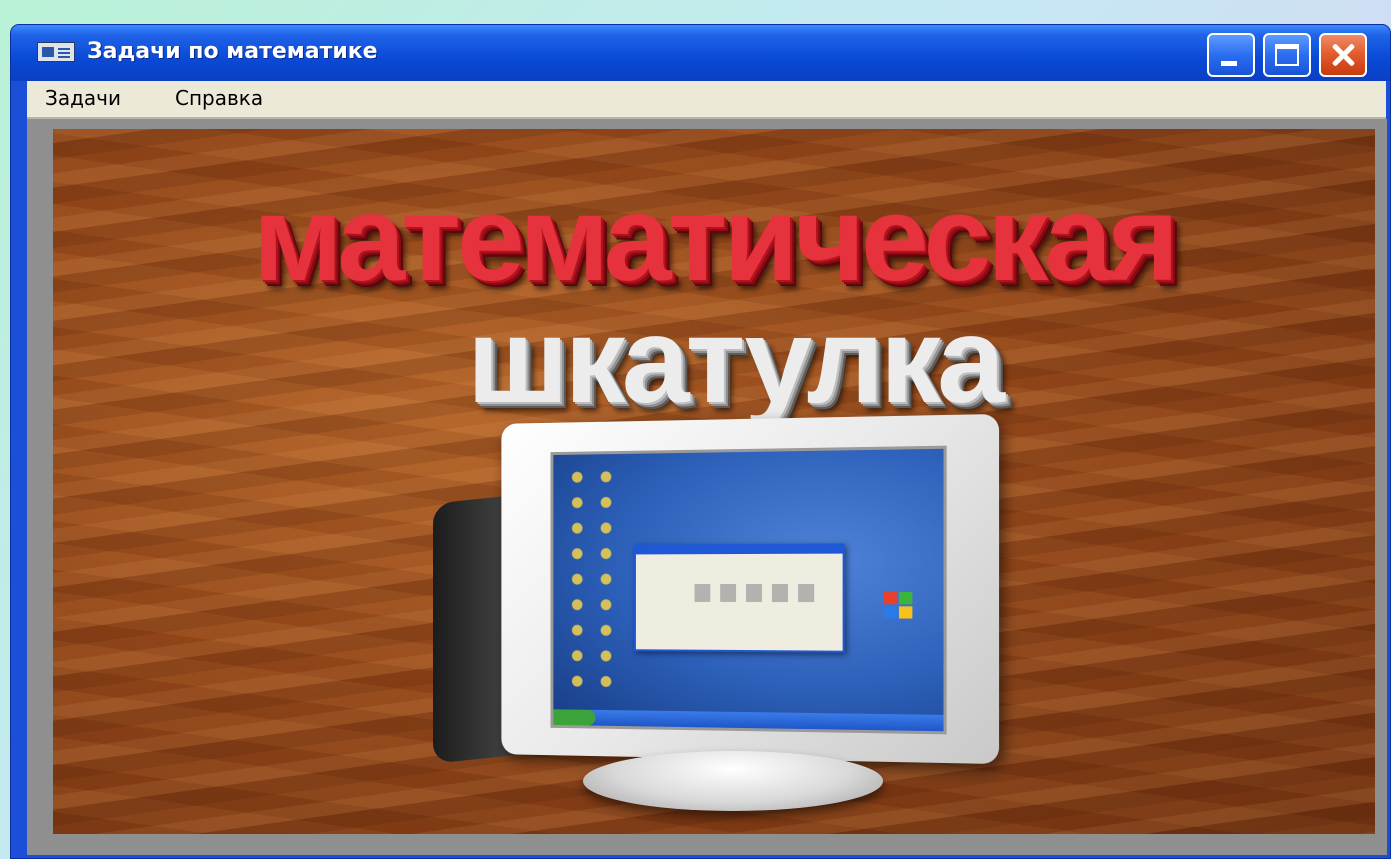 Image resolution: width=1391 pixels, height=859 pixels. I want to click on monitor-frame, so click(750, 589).